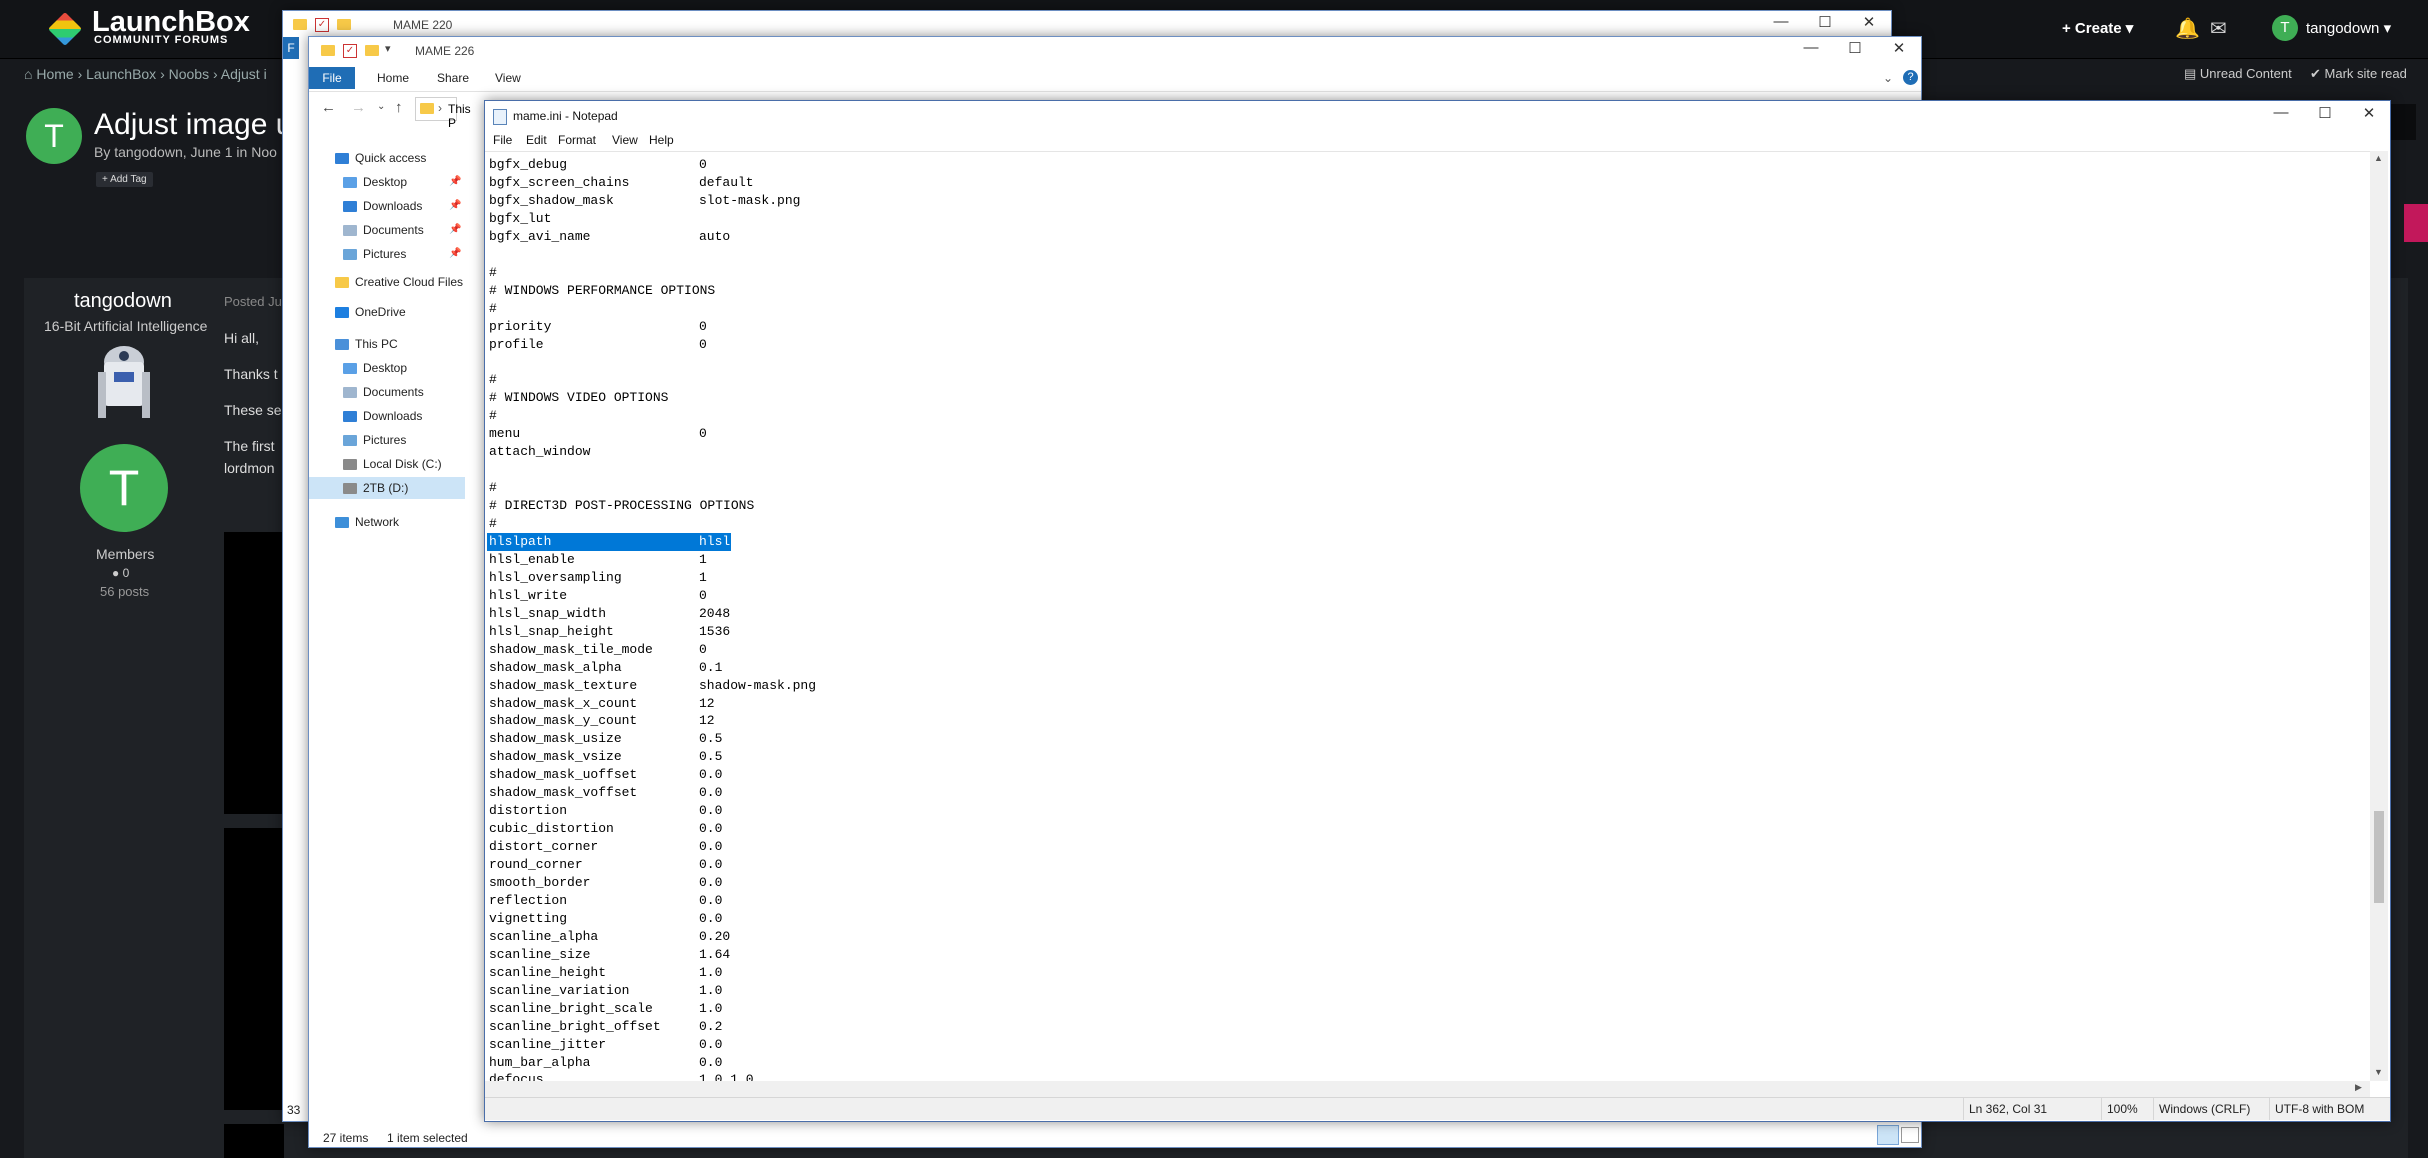 The image size is (2428, 1158). I want to click on nav-item: Pictures 📌, so click(387, 254).